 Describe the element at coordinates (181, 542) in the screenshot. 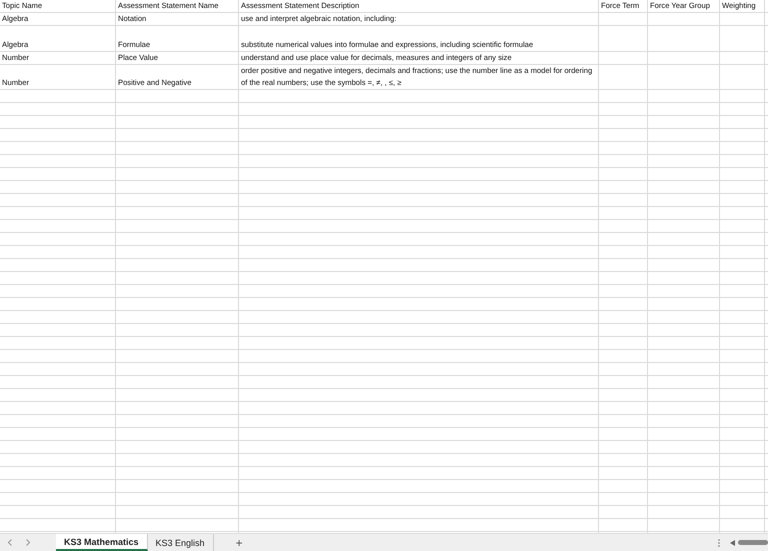

I see `sheet-tab: KS3 English` at that location.